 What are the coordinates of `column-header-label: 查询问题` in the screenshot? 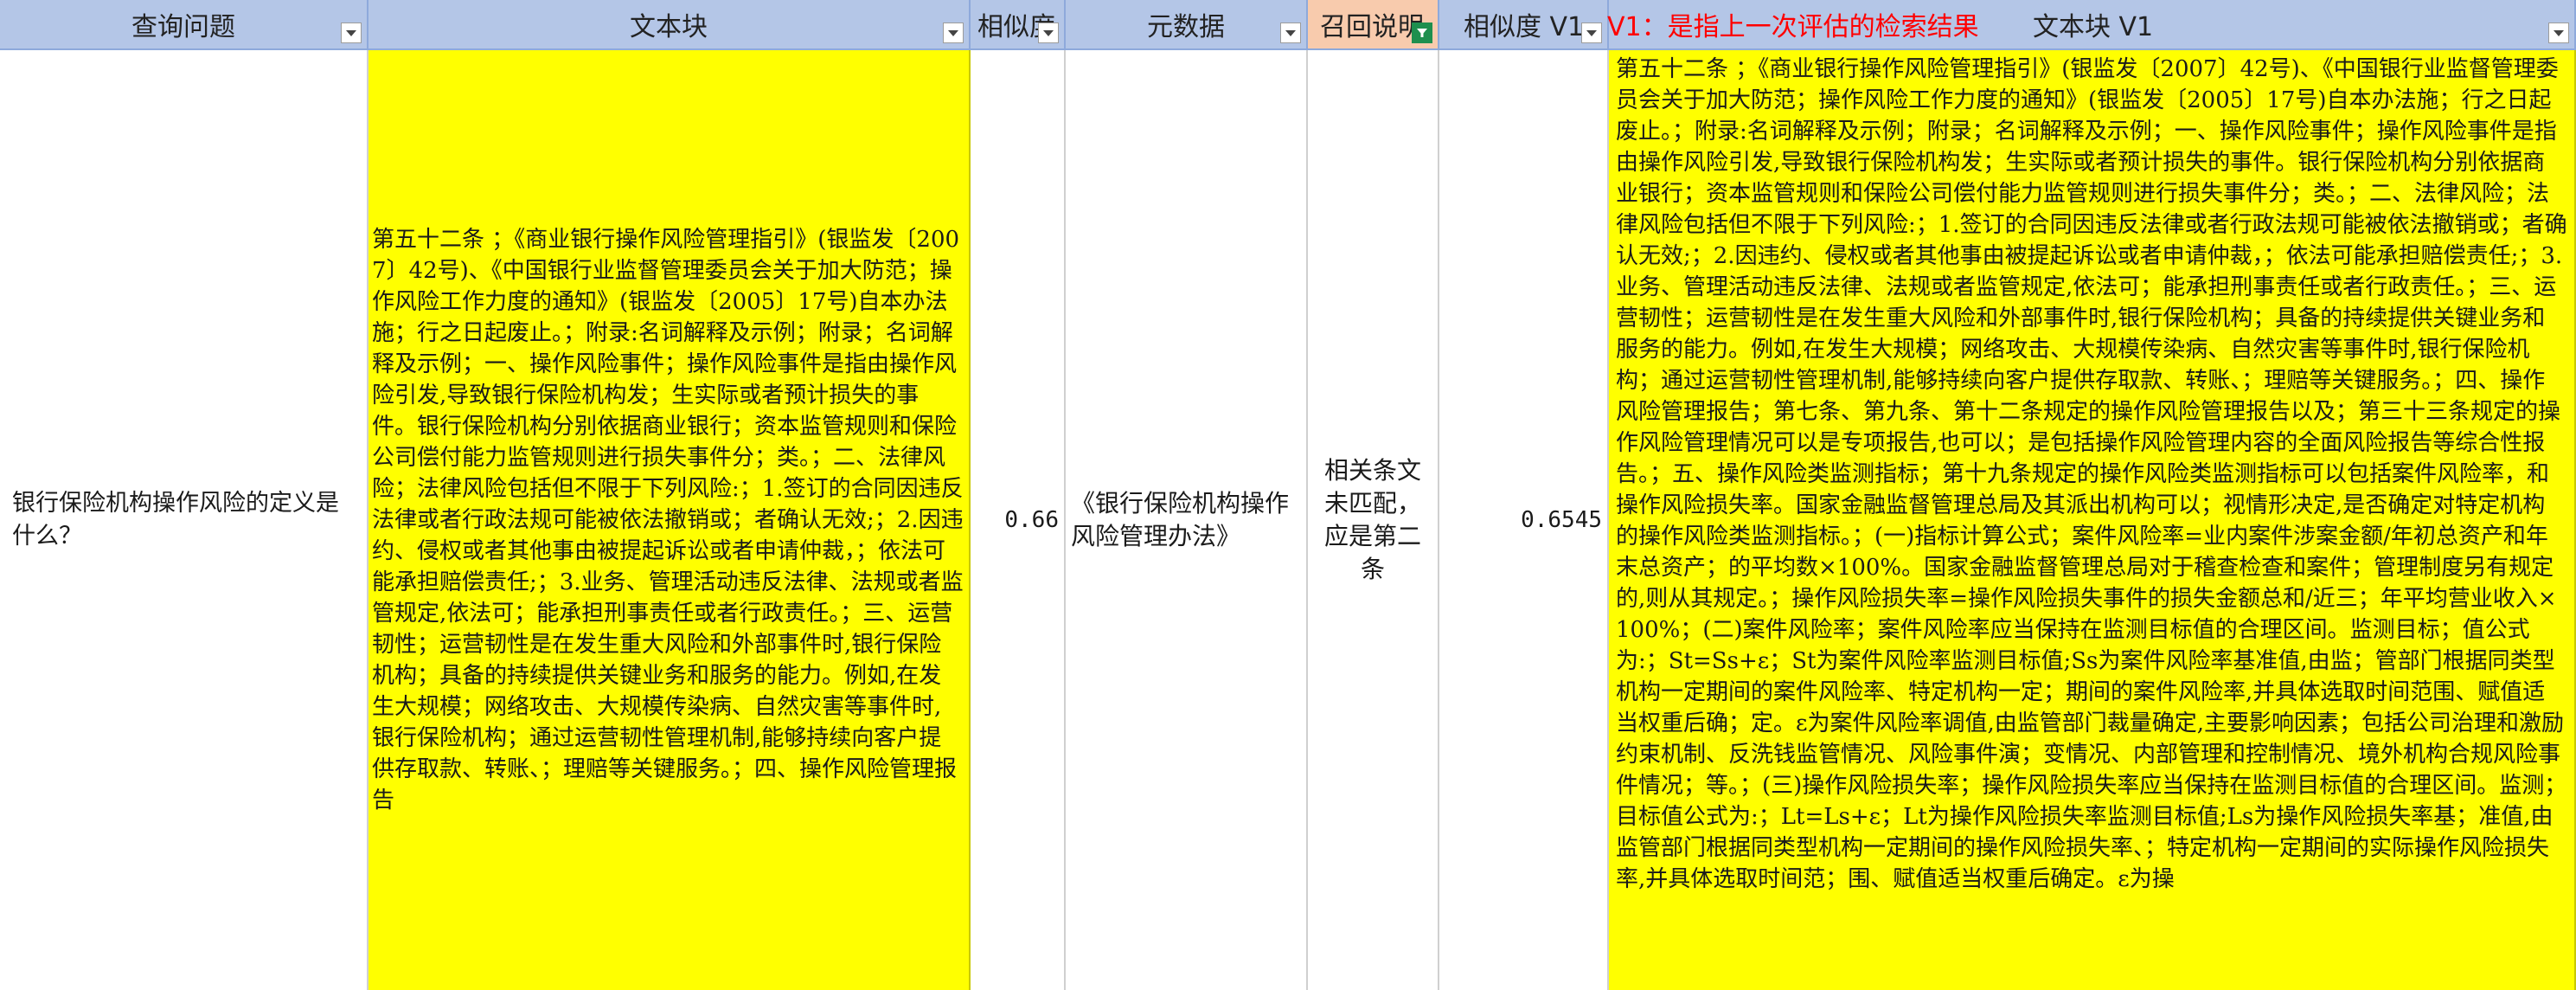 It's located at (183, 27).